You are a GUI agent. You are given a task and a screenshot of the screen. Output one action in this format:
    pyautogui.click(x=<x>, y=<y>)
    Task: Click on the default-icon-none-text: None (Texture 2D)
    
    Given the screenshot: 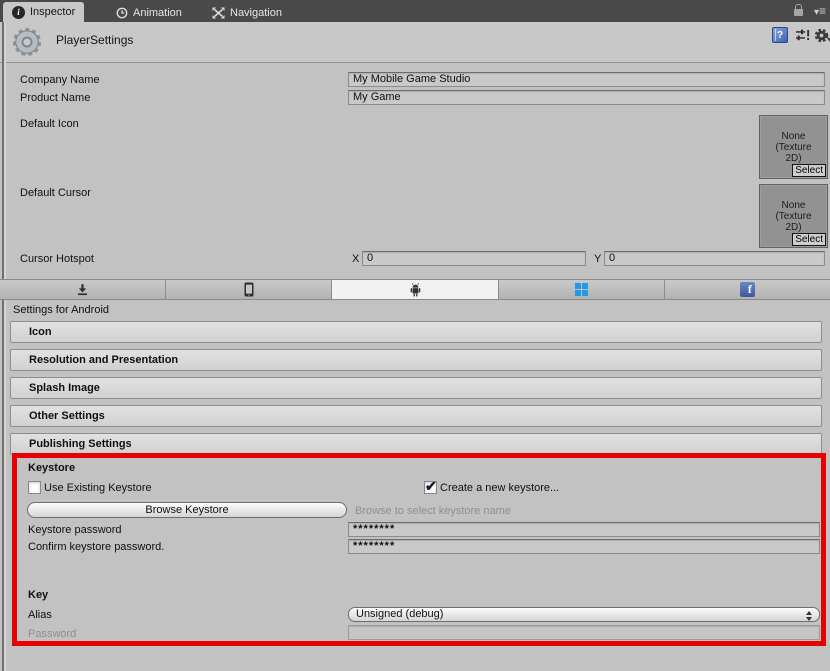 What is the action you would take?
    pyautogui.click(x=793, y=147)
    